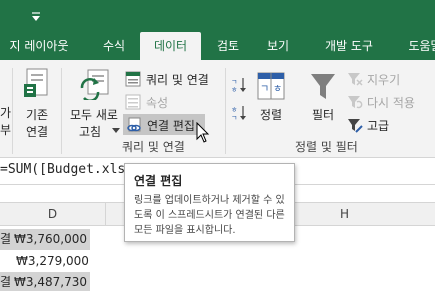 This screenshot has width=435, height=291. Describe the element at coordinates (6, 239) in the screenshot. I see `cell-row-1-label: 결` at that location.